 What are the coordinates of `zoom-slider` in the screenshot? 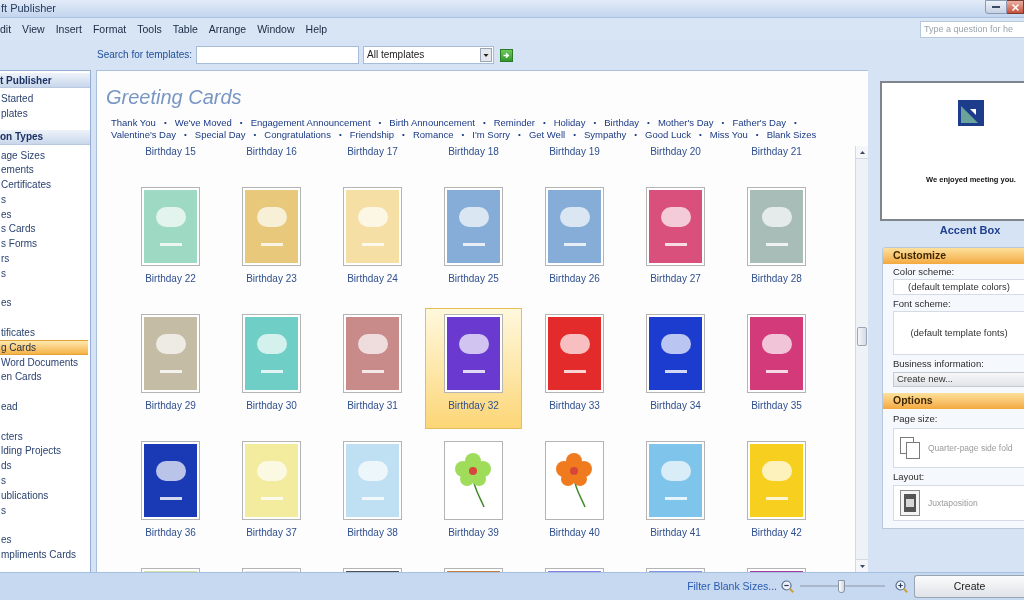 It's located at (842, 586).